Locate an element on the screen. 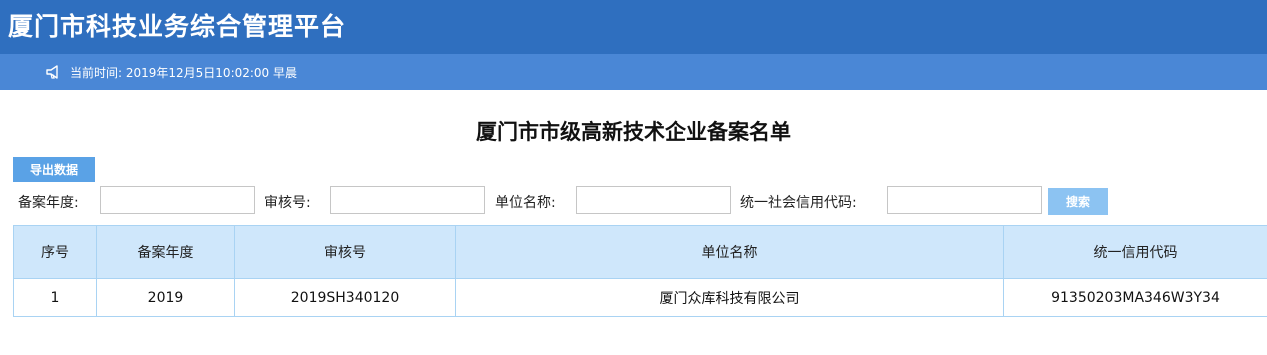 This screenshot has height=355, width=1267. column-header-year: 备案年度 is located at coordinates (165, 252).